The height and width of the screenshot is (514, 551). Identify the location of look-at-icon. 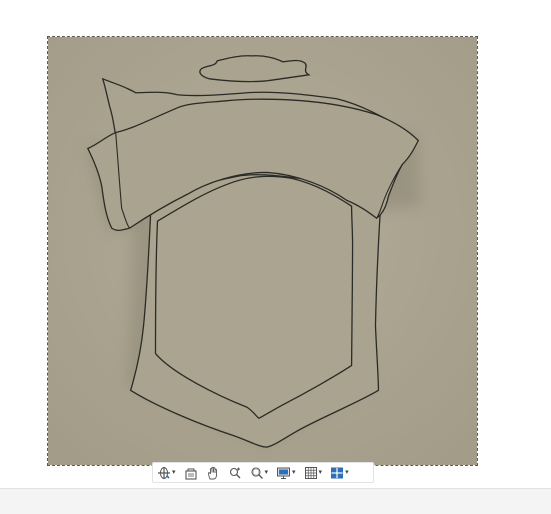
(190, 474).